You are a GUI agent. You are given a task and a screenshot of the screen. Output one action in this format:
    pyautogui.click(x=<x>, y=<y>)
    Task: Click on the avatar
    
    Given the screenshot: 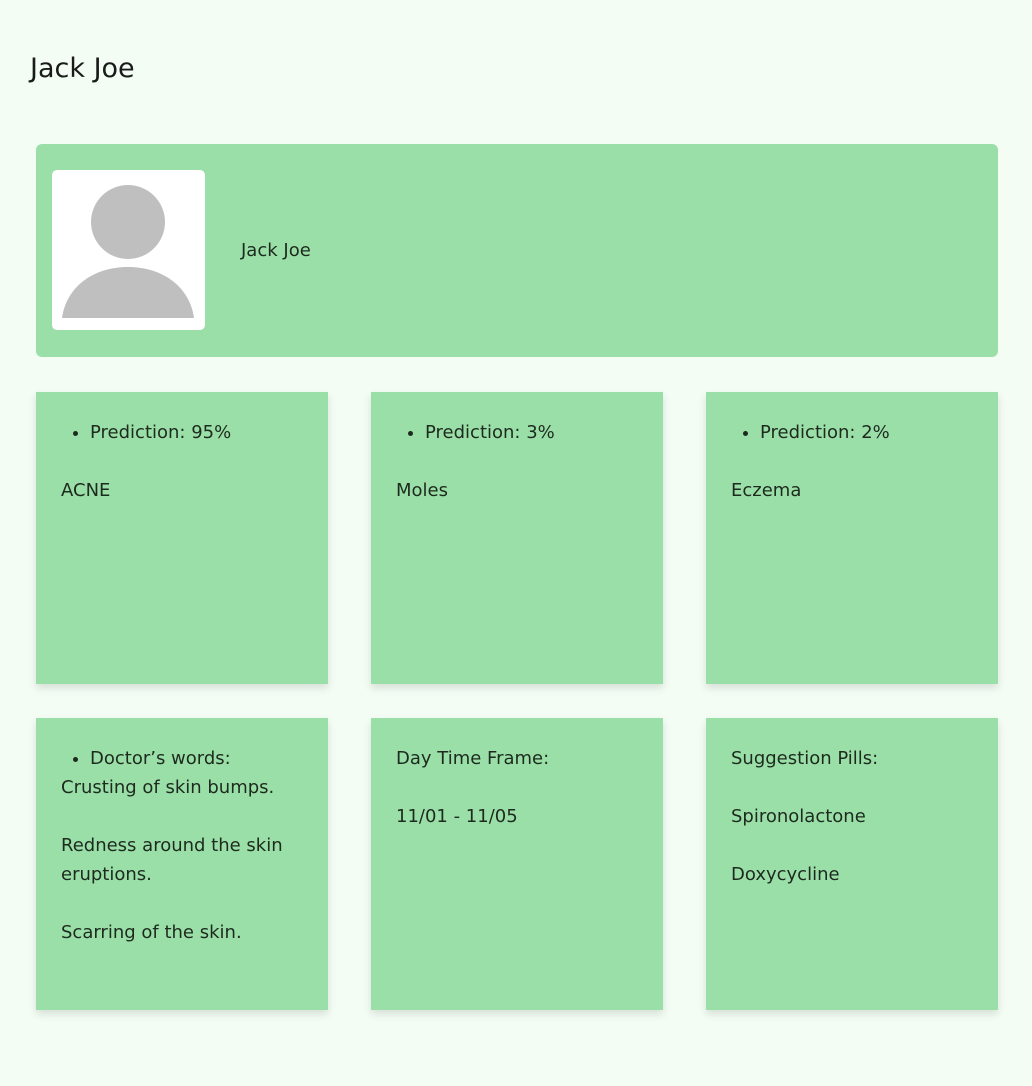 What is the action you would take?
    pyautogui.click(x=128, y=250)
    